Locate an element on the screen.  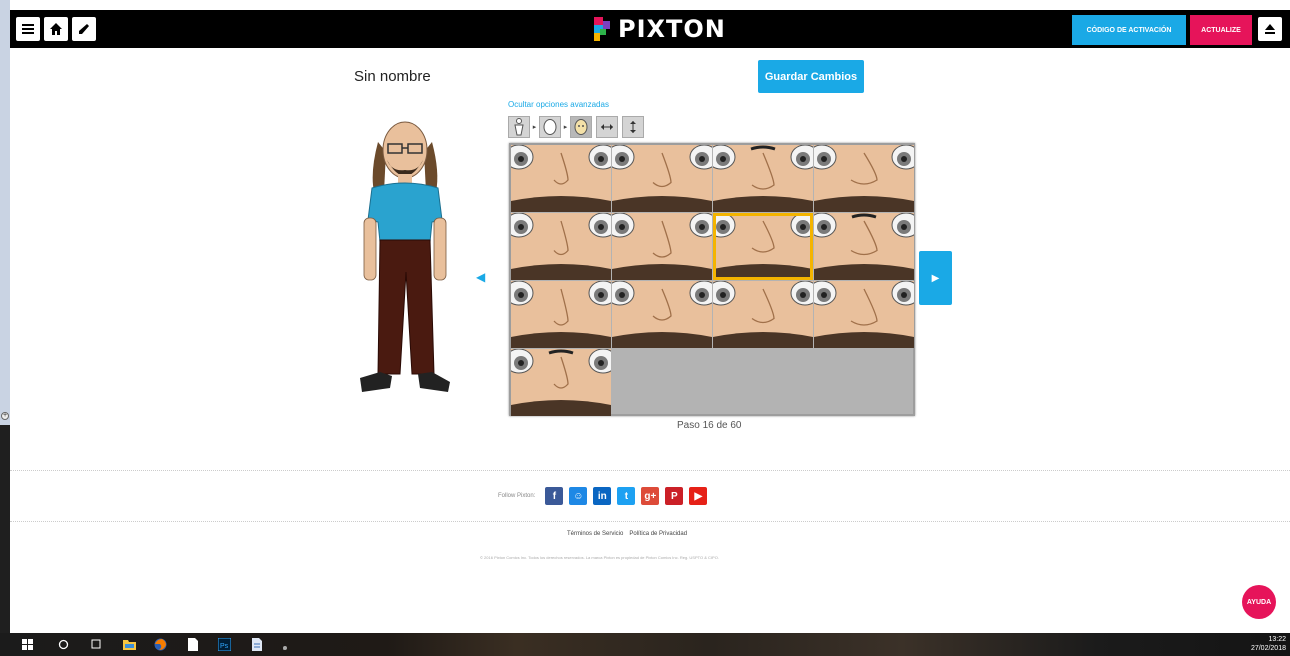
home-icon is located at coordinates (56, 29).